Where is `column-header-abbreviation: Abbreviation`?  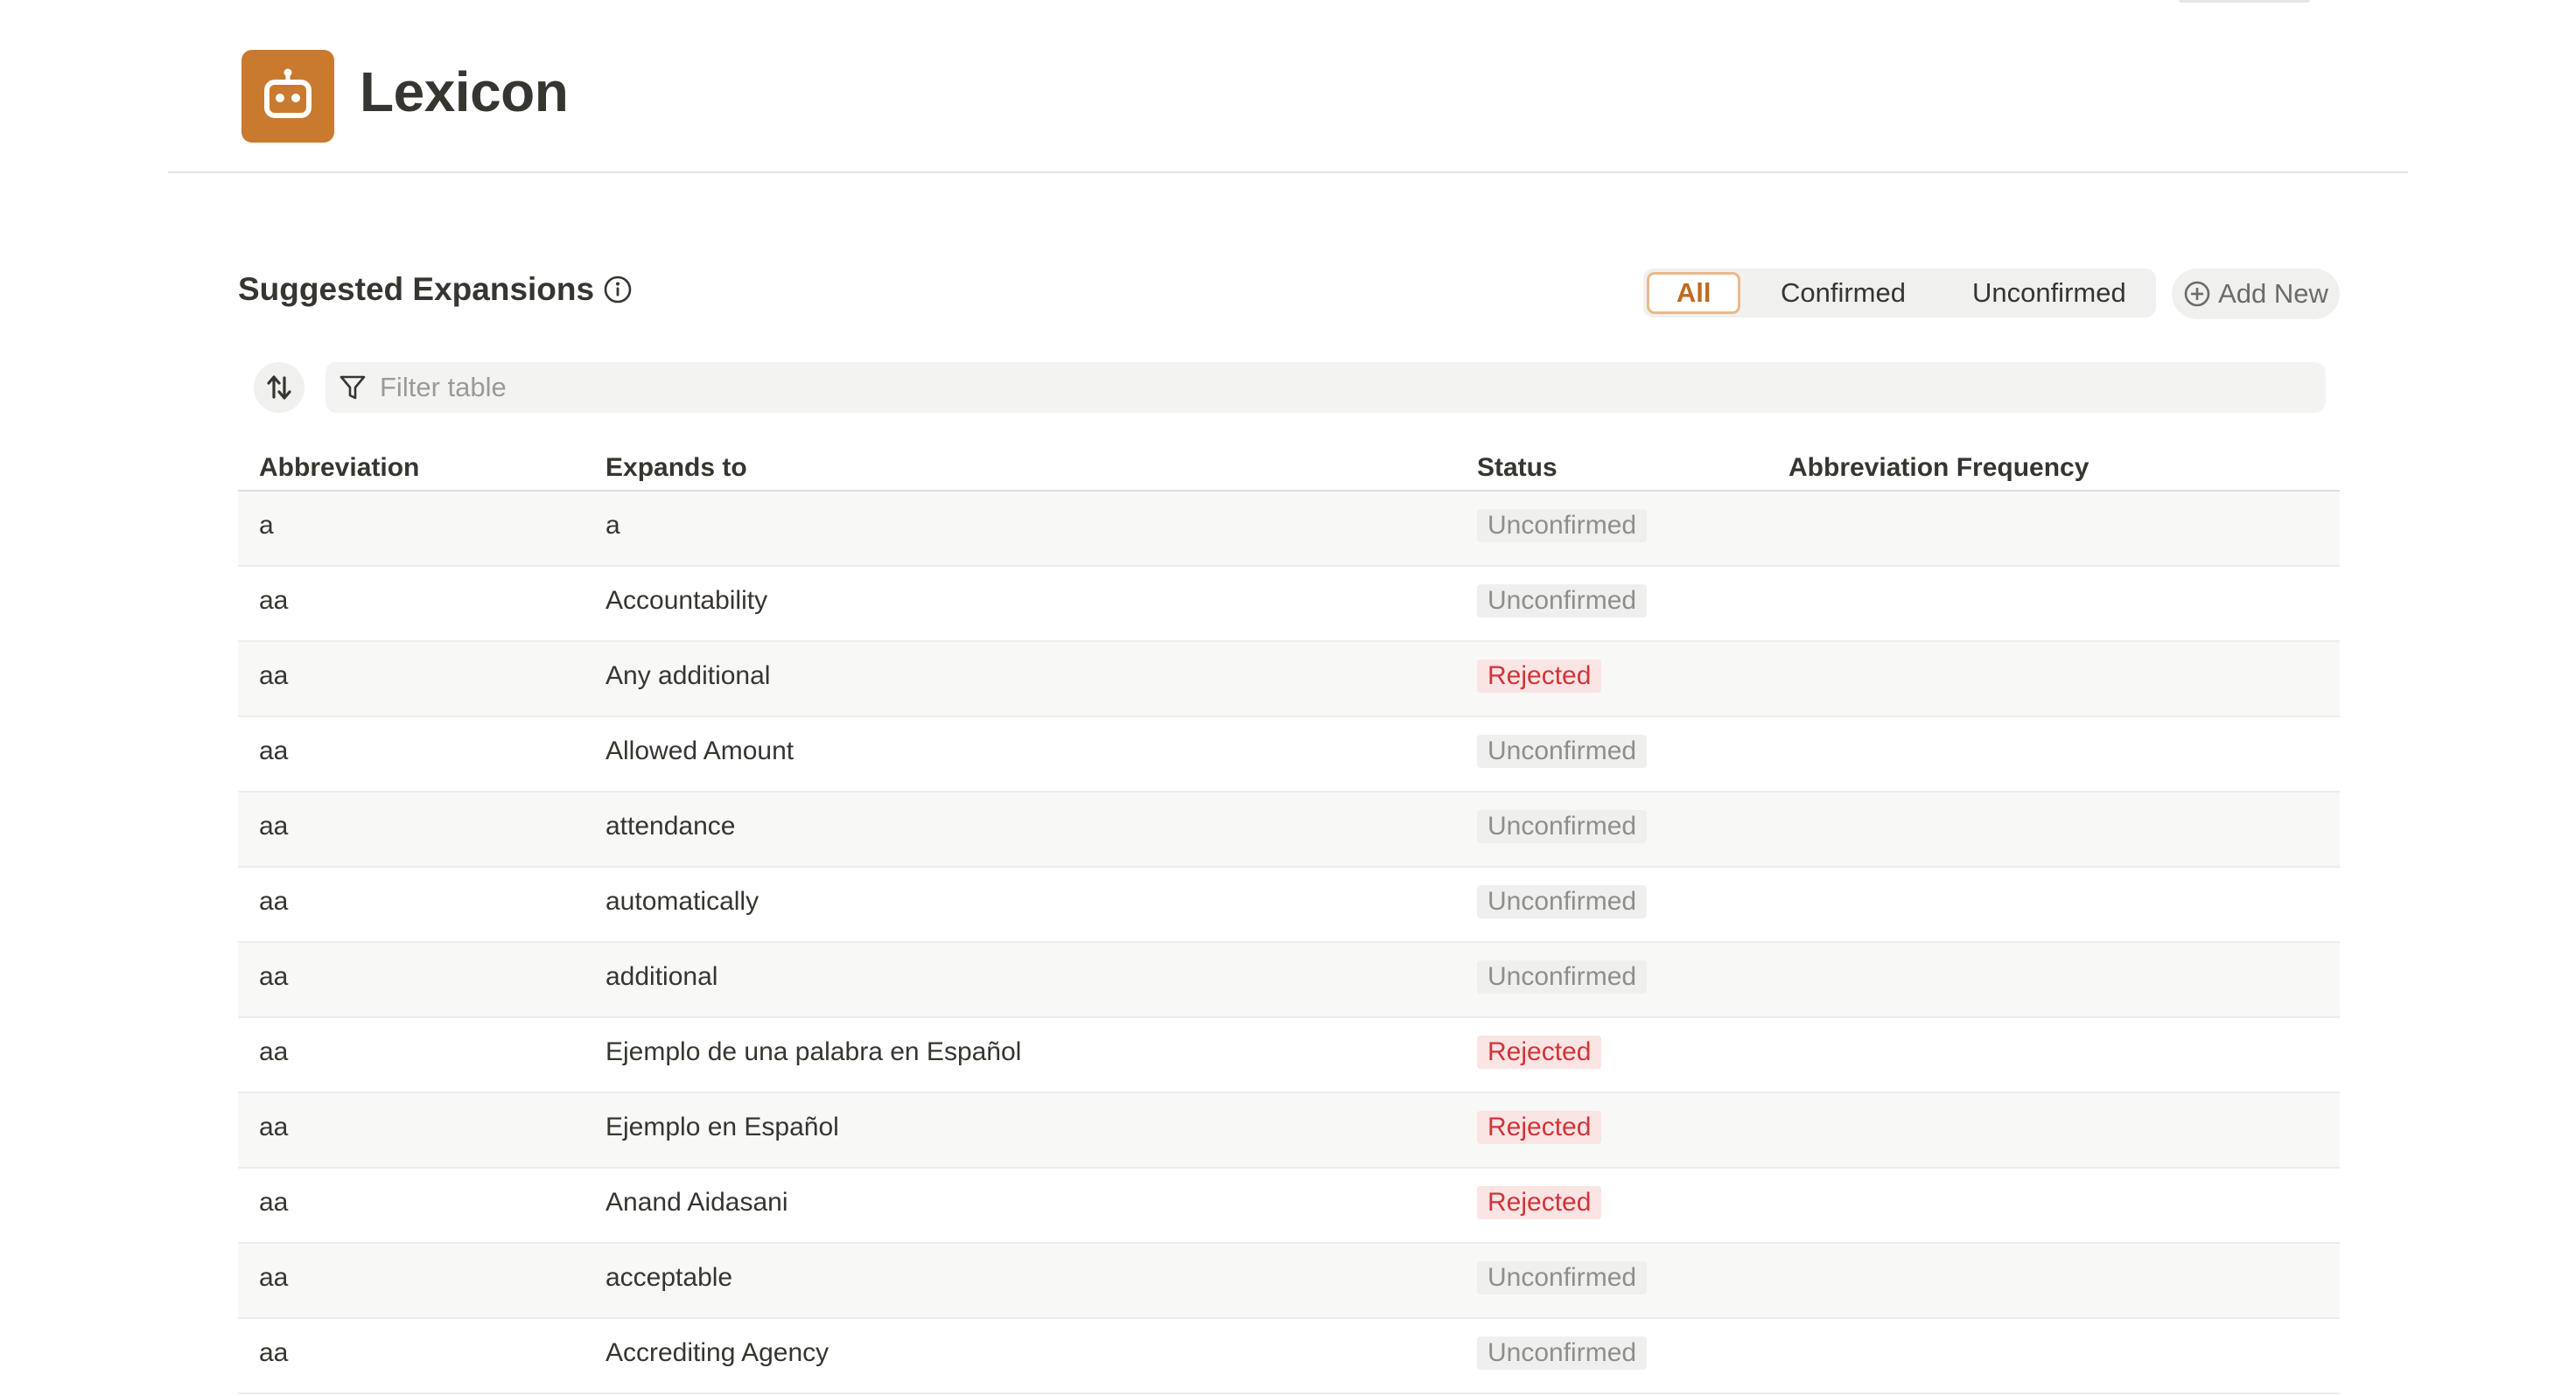 column-header-abbreviation: Abbreviation is located at coordinates (339, 468).